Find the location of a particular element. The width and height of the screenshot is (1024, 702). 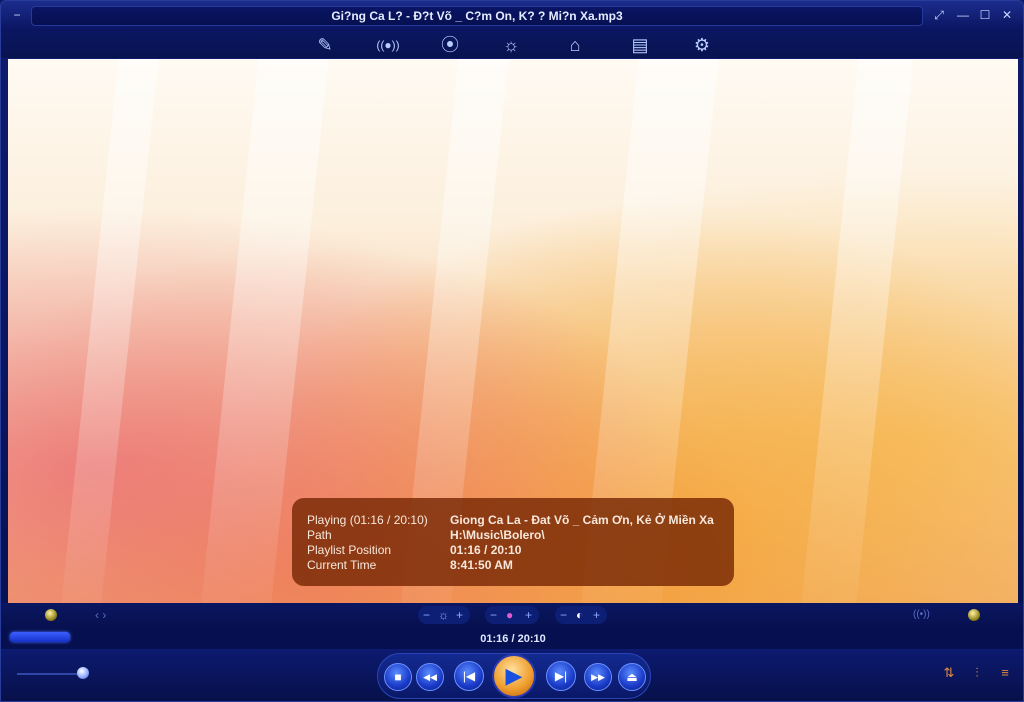

contrast-minus-button: − is located at coordinates (563, 615).